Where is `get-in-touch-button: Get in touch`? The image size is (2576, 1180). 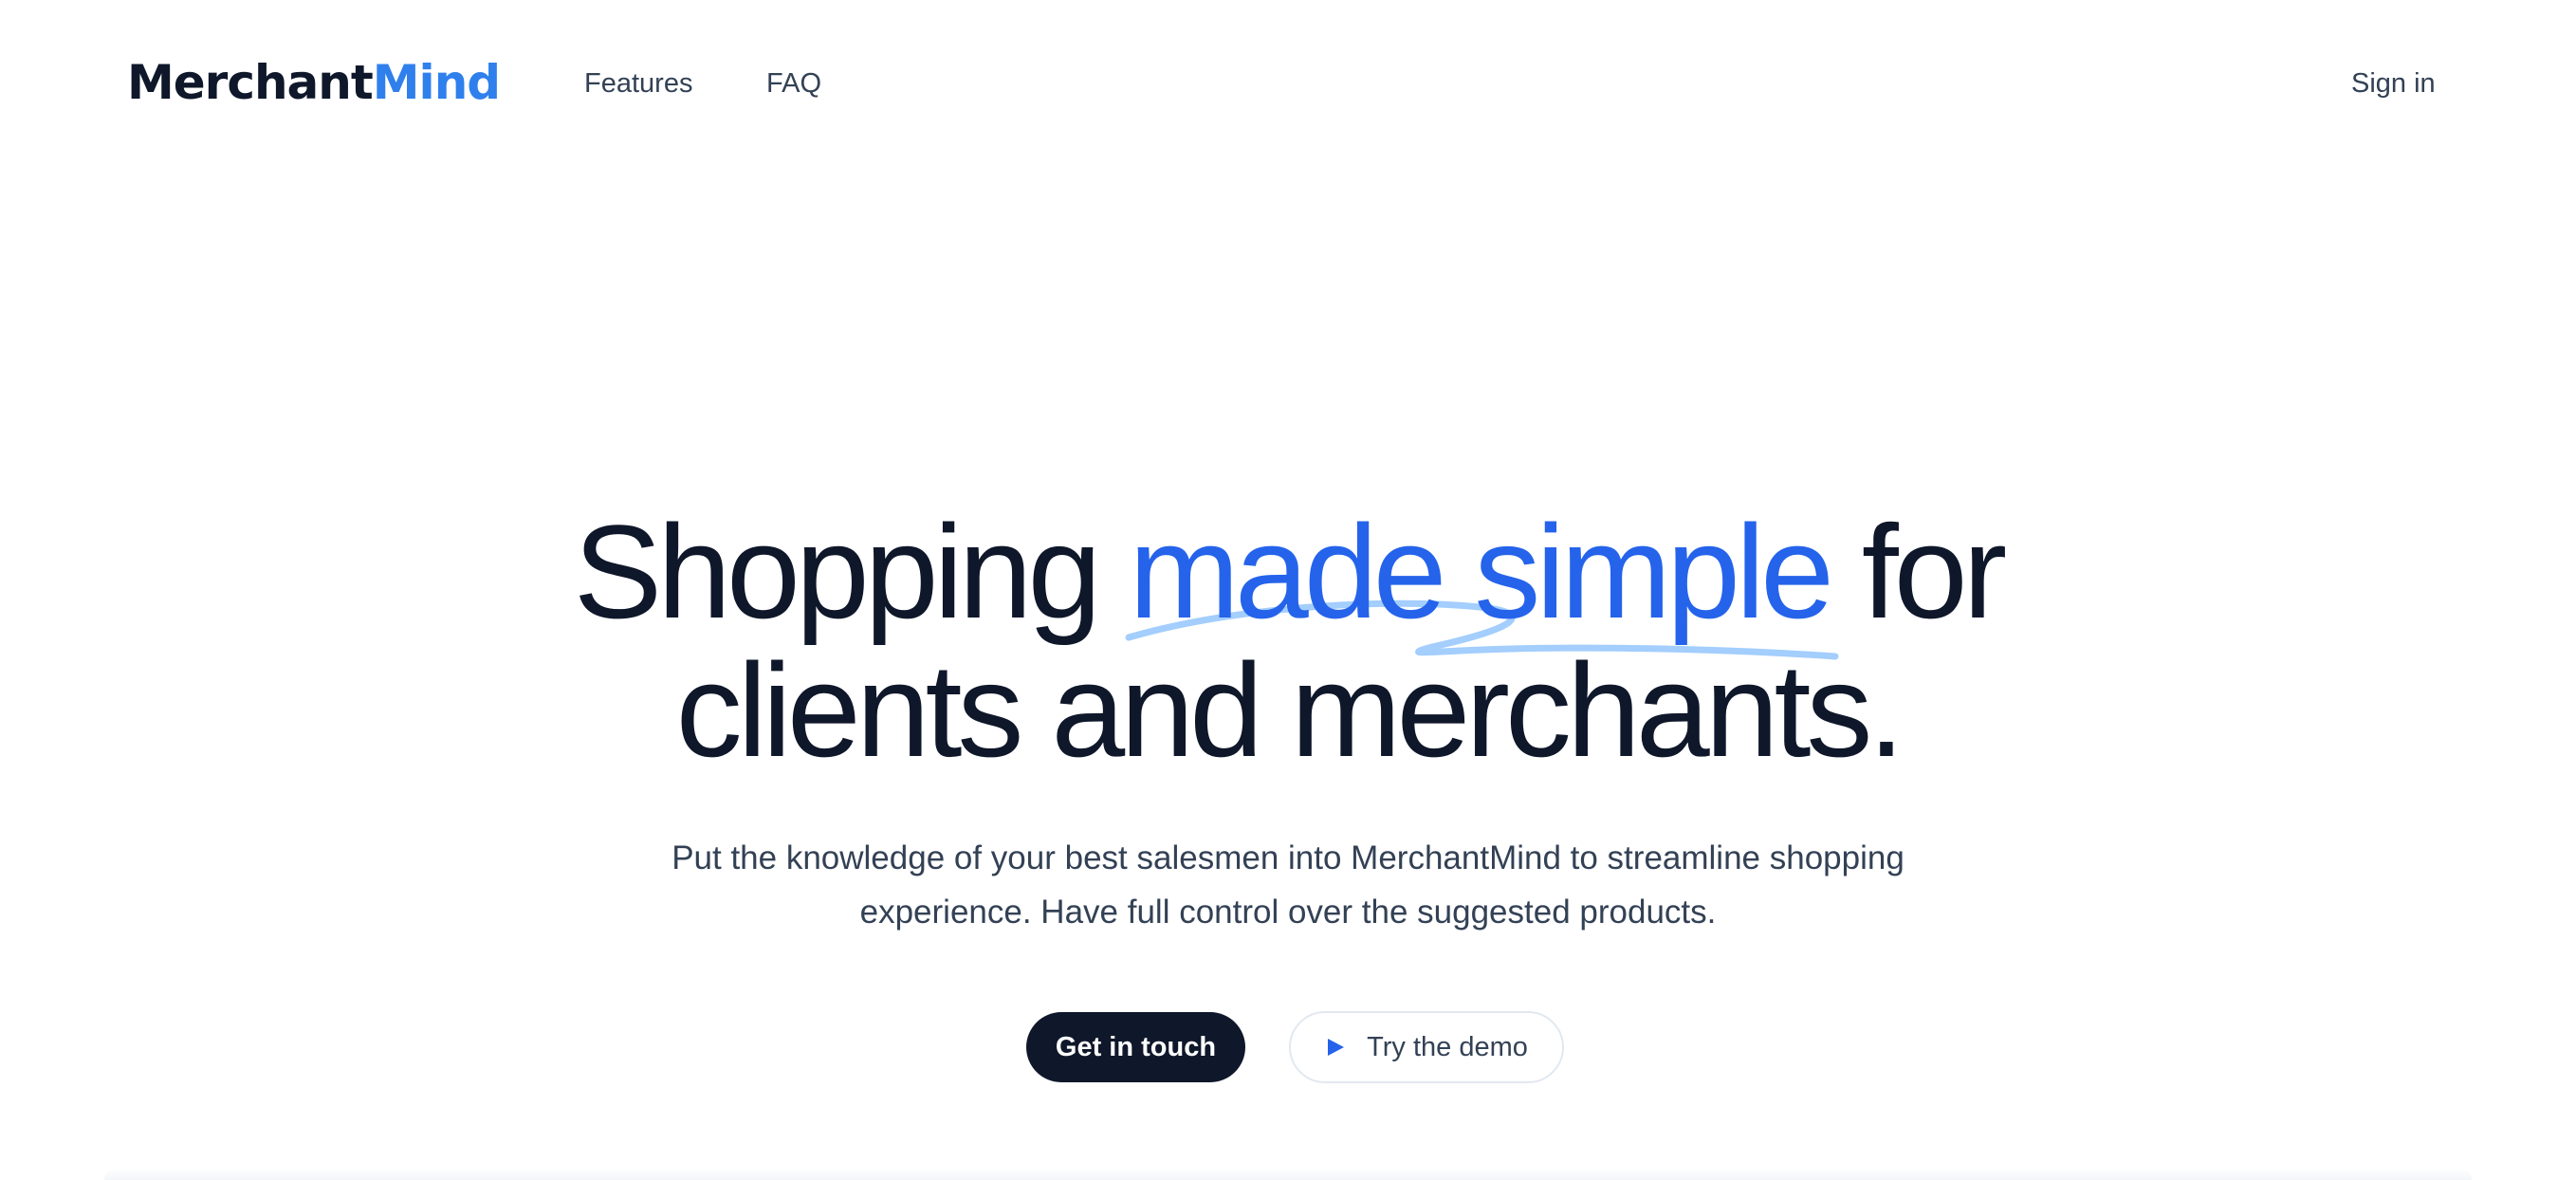 get-in-touch-button: Get in touch is located at coordinates (1135, 1047).